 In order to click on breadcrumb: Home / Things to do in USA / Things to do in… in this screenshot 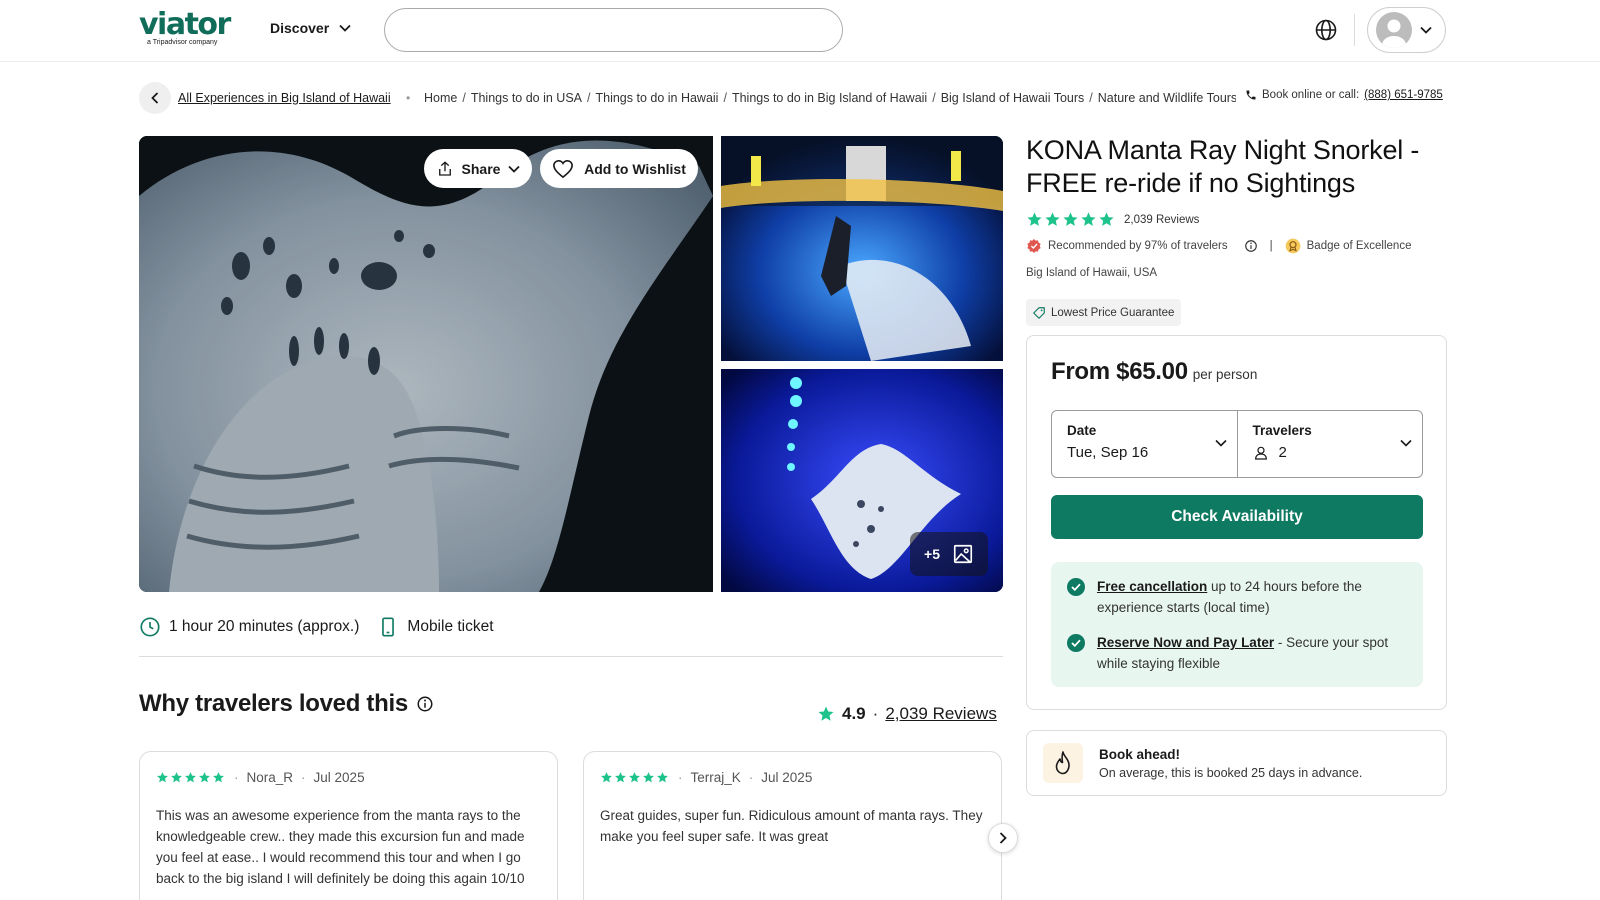, I will do `click(830, 98)`.